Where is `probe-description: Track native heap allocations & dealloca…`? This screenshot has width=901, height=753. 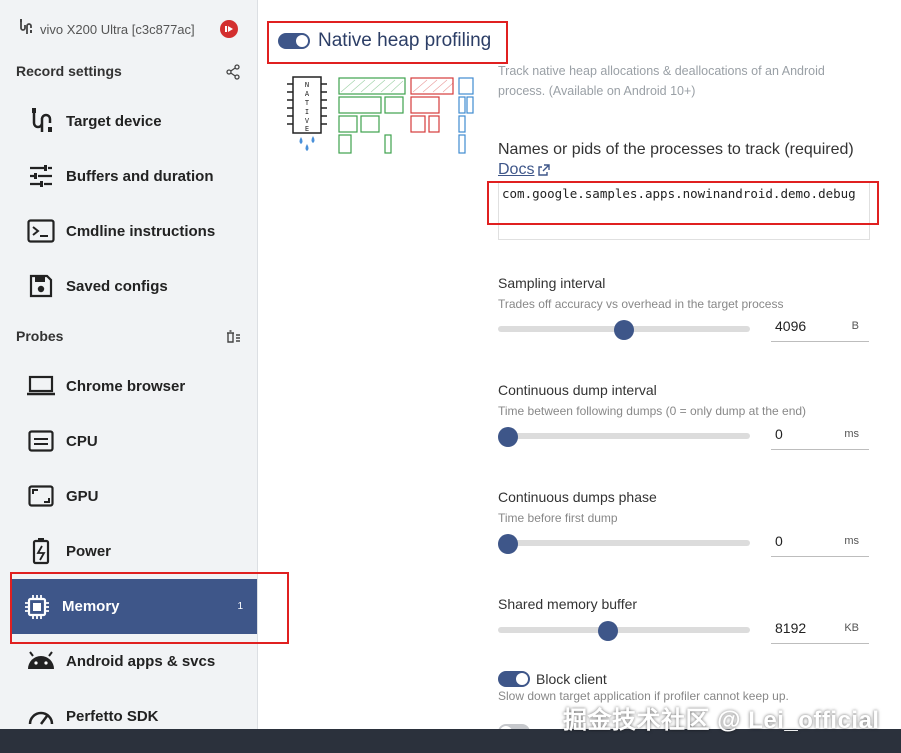 probe-description: Track native heap allocations & dealloca… is located at coordinates (661, 81).